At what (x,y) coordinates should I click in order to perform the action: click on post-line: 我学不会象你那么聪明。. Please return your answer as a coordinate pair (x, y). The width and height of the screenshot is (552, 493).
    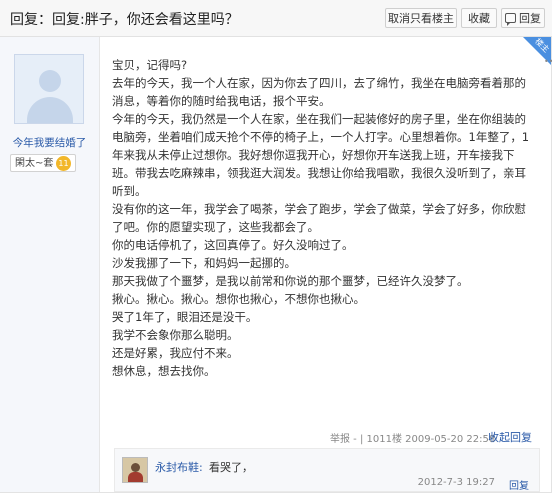
    Looking at the image, I should click on (175, 335).